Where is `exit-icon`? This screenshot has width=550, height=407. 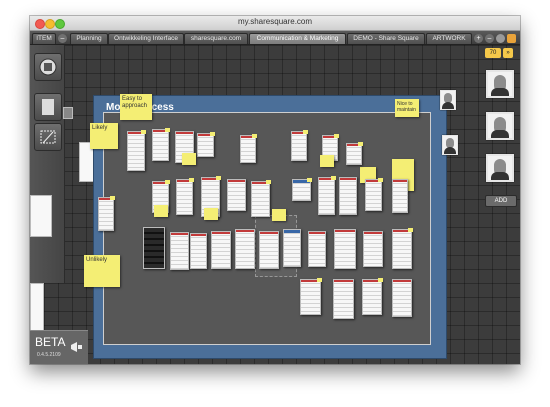
exit-icon is located at coordinates (511, 38).